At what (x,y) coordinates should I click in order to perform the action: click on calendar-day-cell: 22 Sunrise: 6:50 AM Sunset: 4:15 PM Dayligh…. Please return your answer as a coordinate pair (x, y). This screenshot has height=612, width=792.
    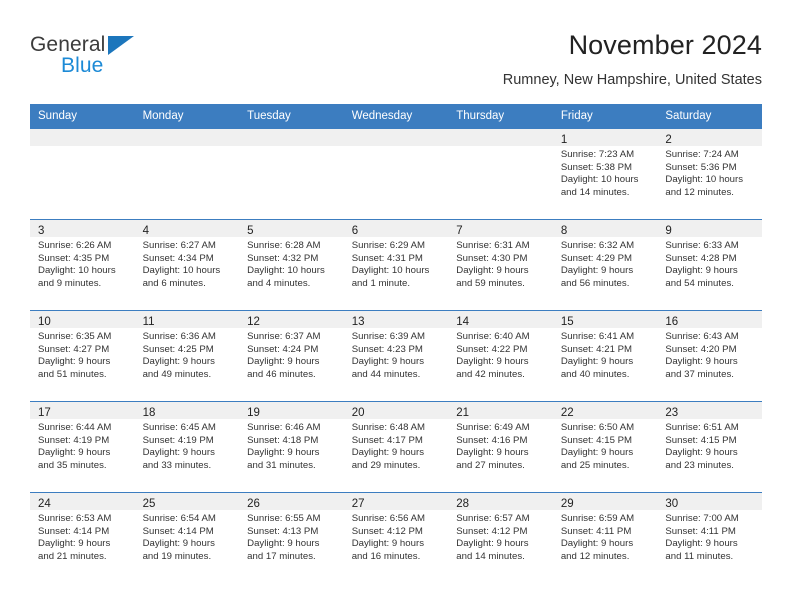
    Looking at the image, I should click on (605, 447).